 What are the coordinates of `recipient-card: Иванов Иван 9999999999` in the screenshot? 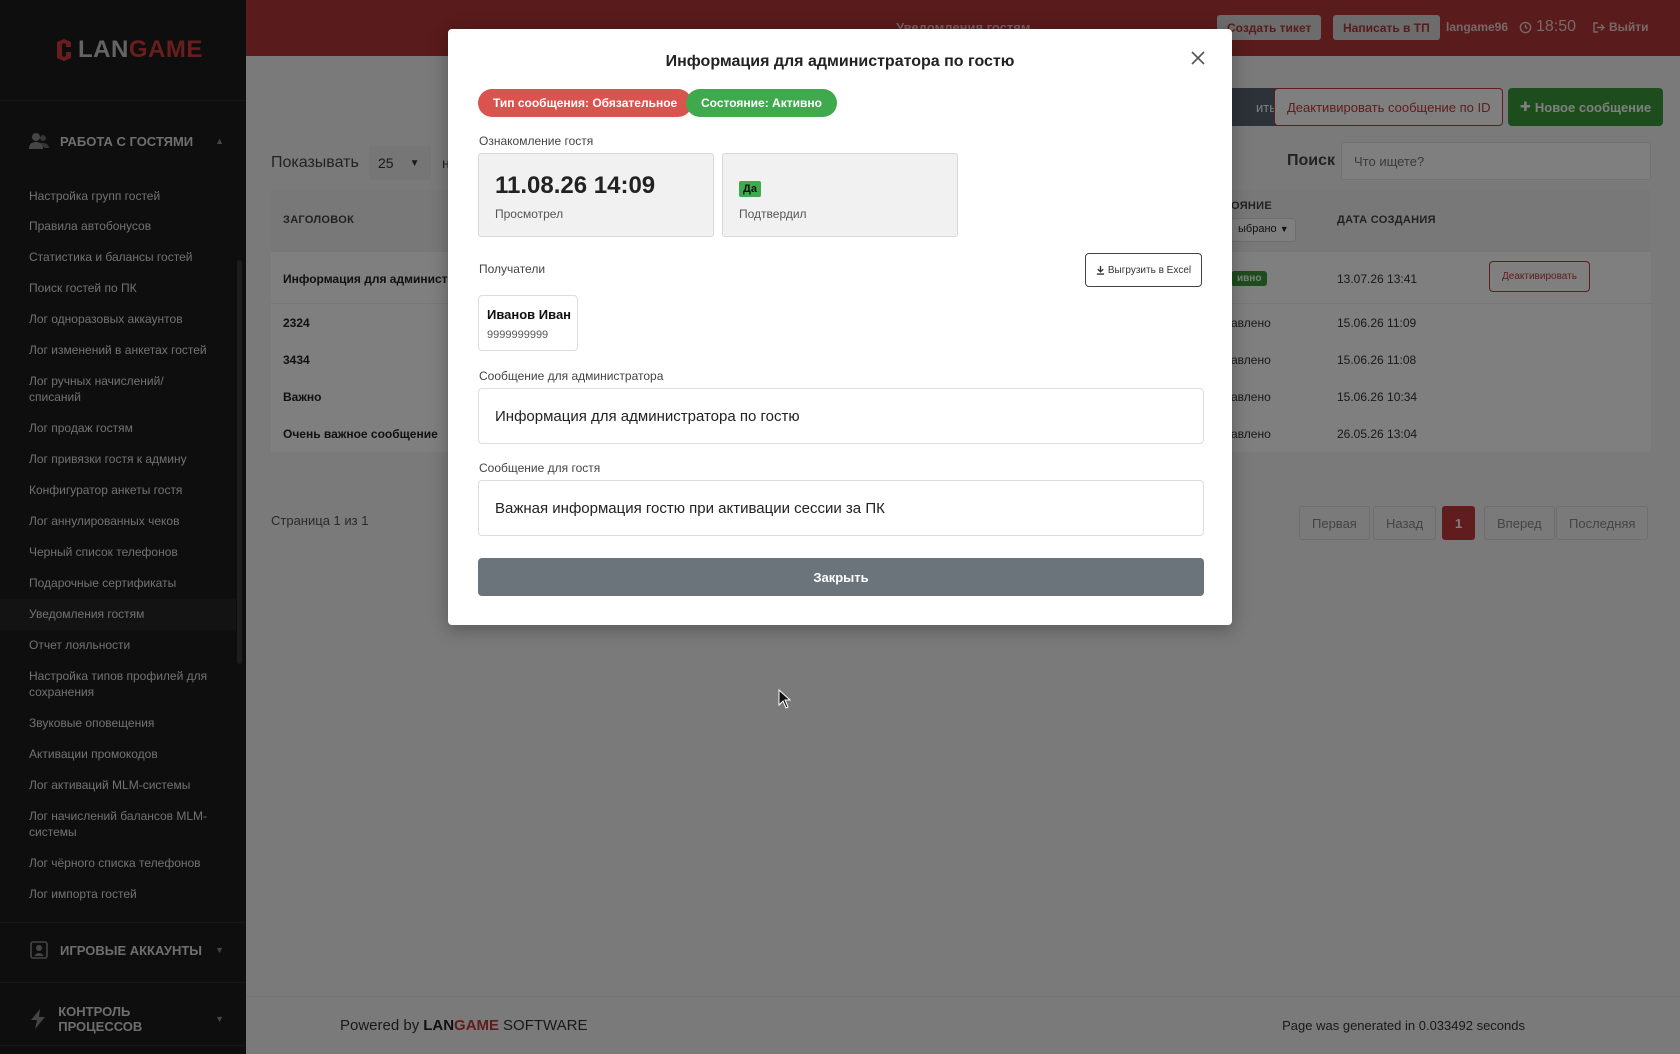 It's located at (528, 323).